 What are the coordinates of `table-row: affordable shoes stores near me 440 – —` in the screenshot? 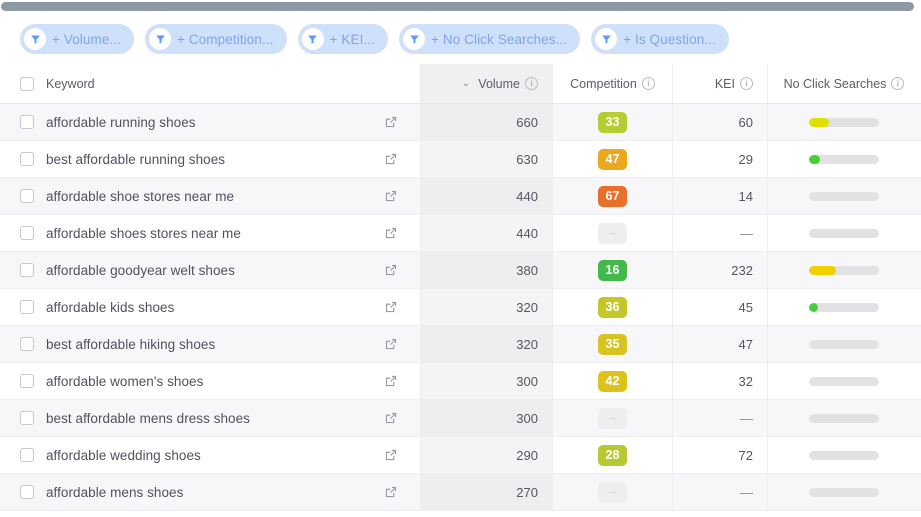 It's located at (460, 233).